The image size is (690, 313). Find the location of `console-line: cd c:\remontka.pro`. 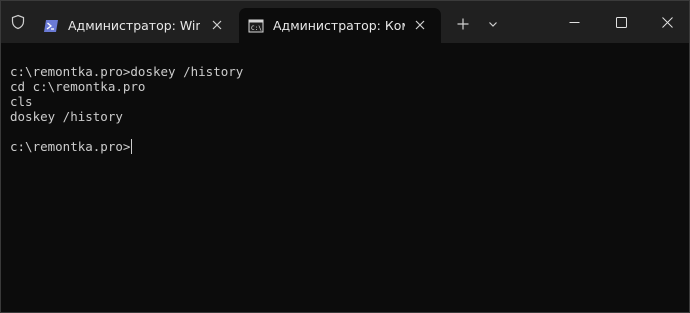

console-line: cd c:\remontka.pro is located at coordinates (78, 86).